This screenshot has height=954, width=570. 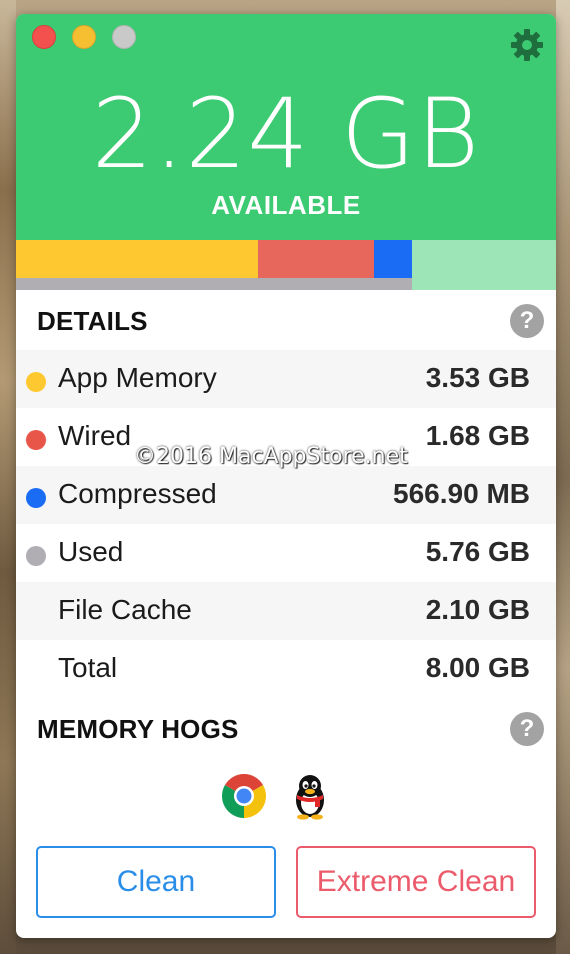 What do you see at coordinates (91, 551) in the screenshot?
I see `detail-label: Used` at bounding box center [91, 551].